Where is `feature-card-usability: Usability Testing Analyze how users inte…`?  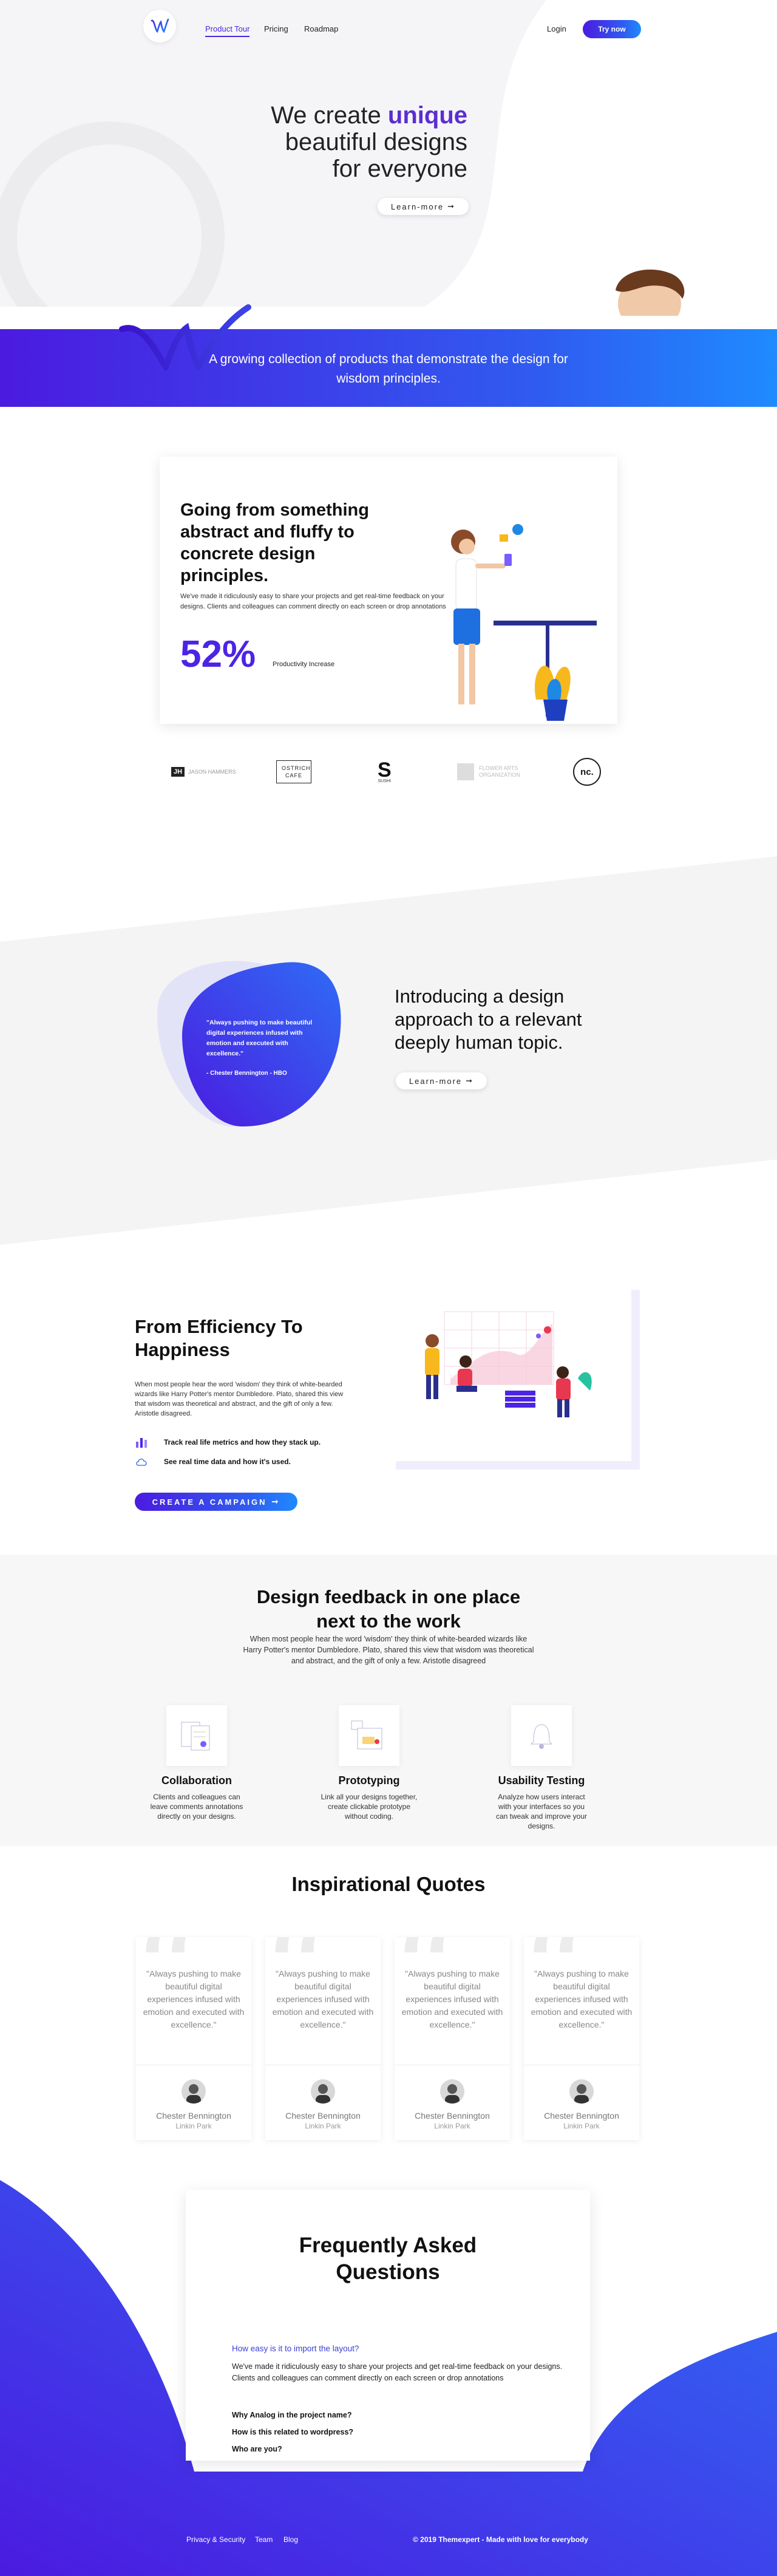
feature-card-usability: Usability Testing Analyze how users inte… is located at coordinates (541, 1768).